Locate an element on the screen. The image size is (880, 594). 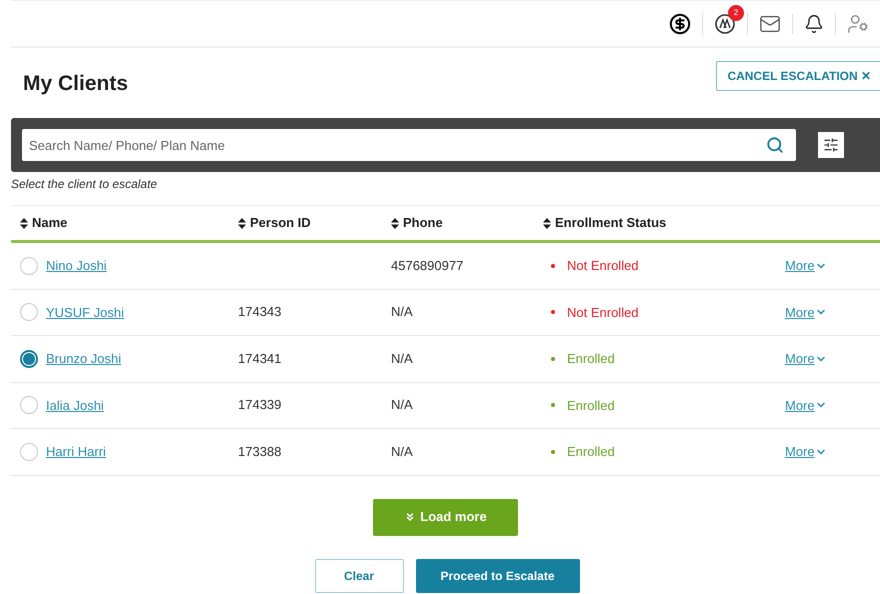
notification-badge: 2 is located at coordinates (736, 12).